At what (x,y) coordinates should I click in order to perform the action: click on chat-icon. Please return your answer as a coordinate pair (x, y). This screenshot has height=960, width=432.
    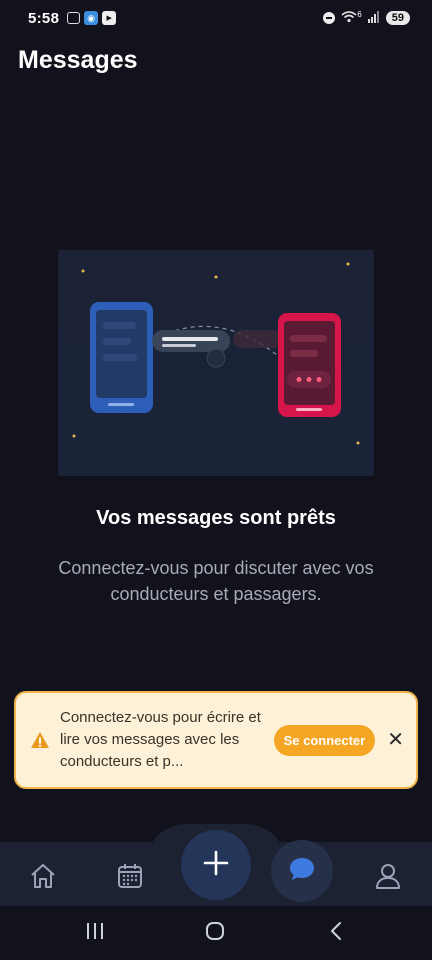
    Looking at the image, I should click on (302, 871).